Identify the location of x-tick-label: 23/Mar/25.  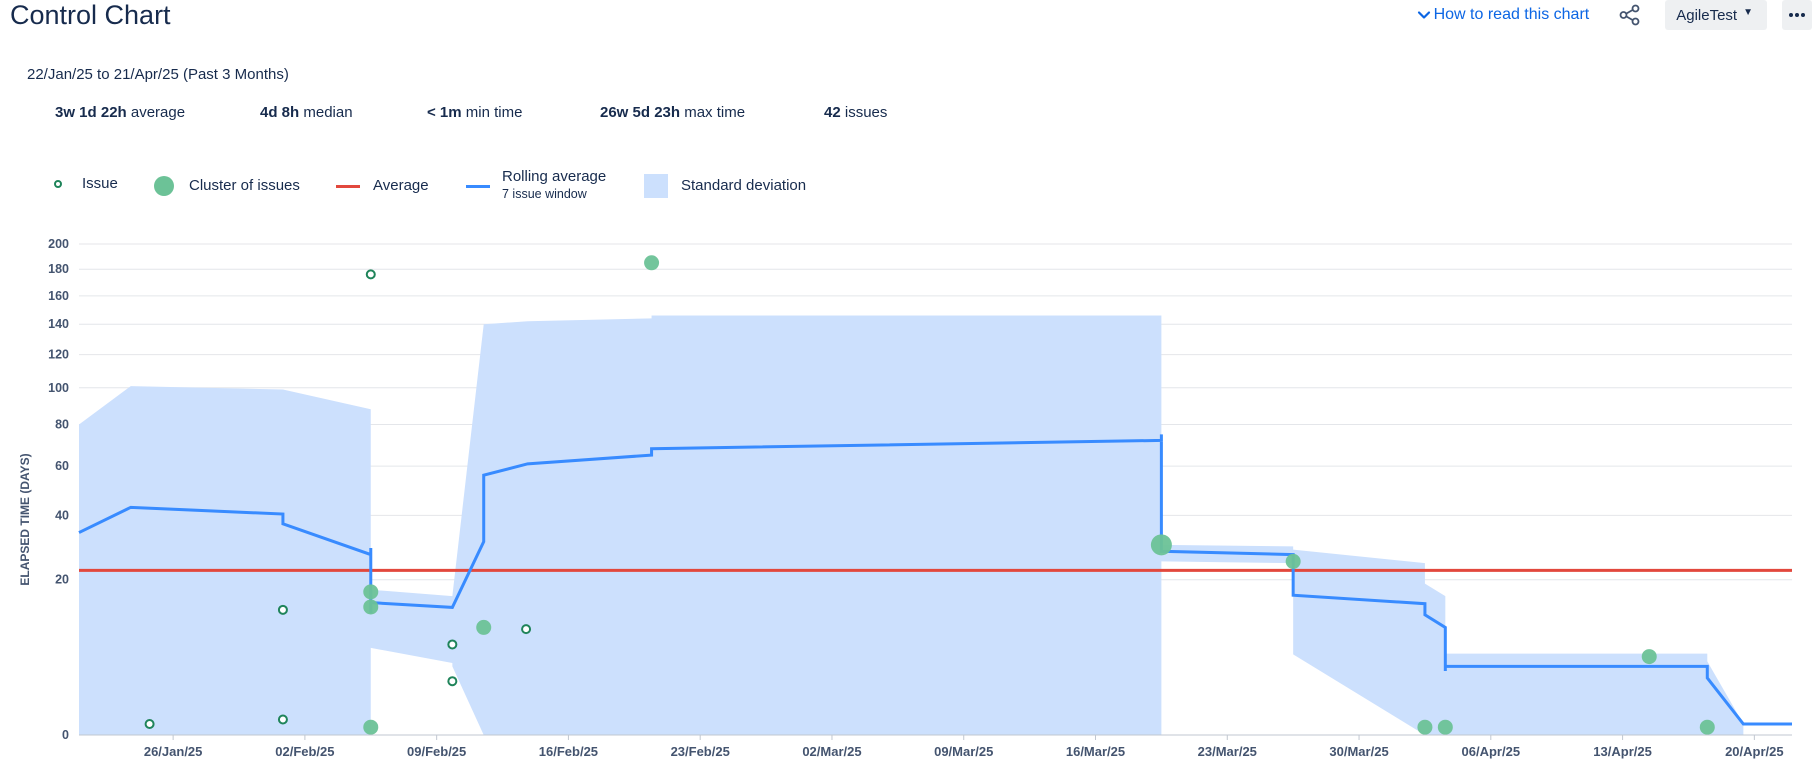
(1227, 751).